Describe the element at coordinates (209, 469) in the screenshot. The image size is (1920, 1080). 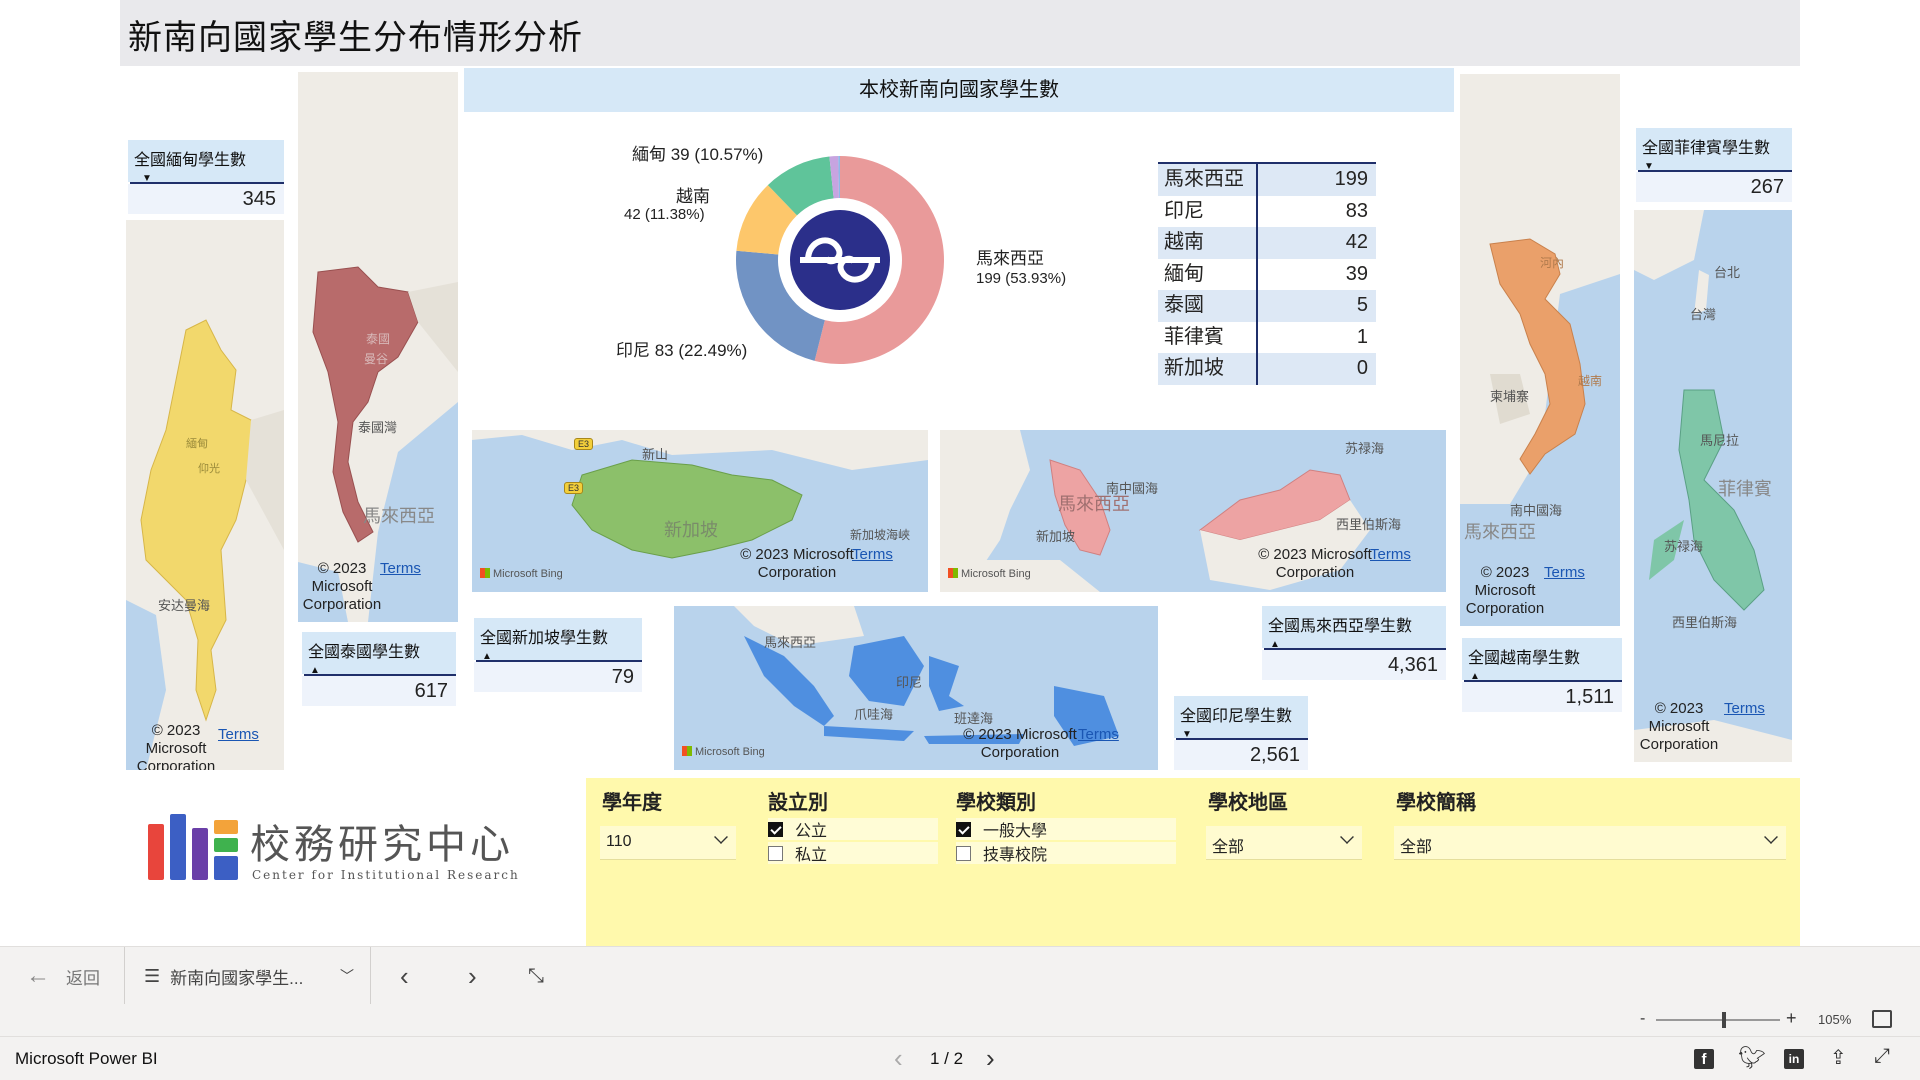
I see `map-label: 仰光` at that location.